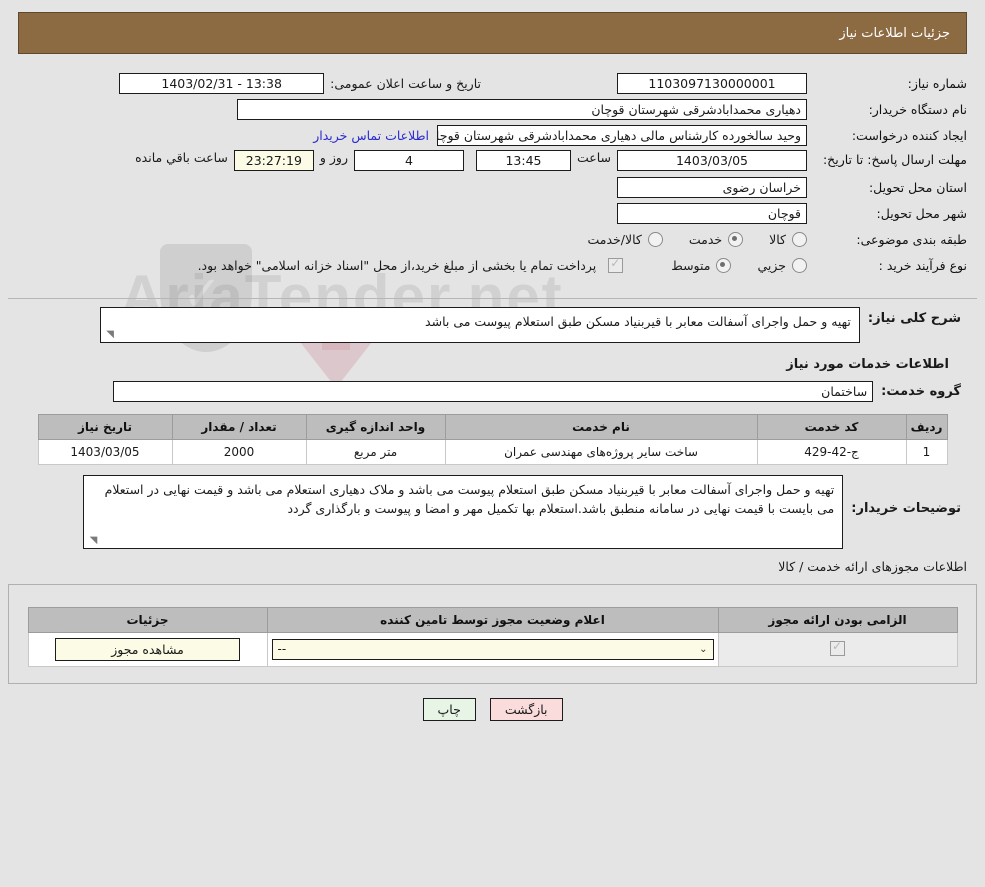  Describe the element at coordinates (109, 335) in the screenshot. I see `resize-grip-icon: ◥` at that location.